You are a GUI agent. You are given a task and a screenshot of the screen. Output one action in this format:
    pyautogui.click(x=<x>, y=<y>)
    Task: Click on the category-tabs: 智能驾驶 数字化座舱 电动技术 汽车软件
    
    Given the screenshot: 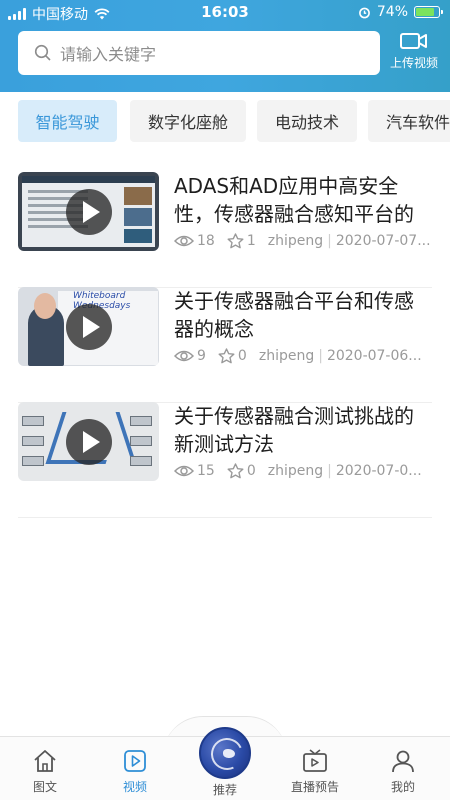 What is the action you would take?
    pyautogui.click(x=225, y=121)
    